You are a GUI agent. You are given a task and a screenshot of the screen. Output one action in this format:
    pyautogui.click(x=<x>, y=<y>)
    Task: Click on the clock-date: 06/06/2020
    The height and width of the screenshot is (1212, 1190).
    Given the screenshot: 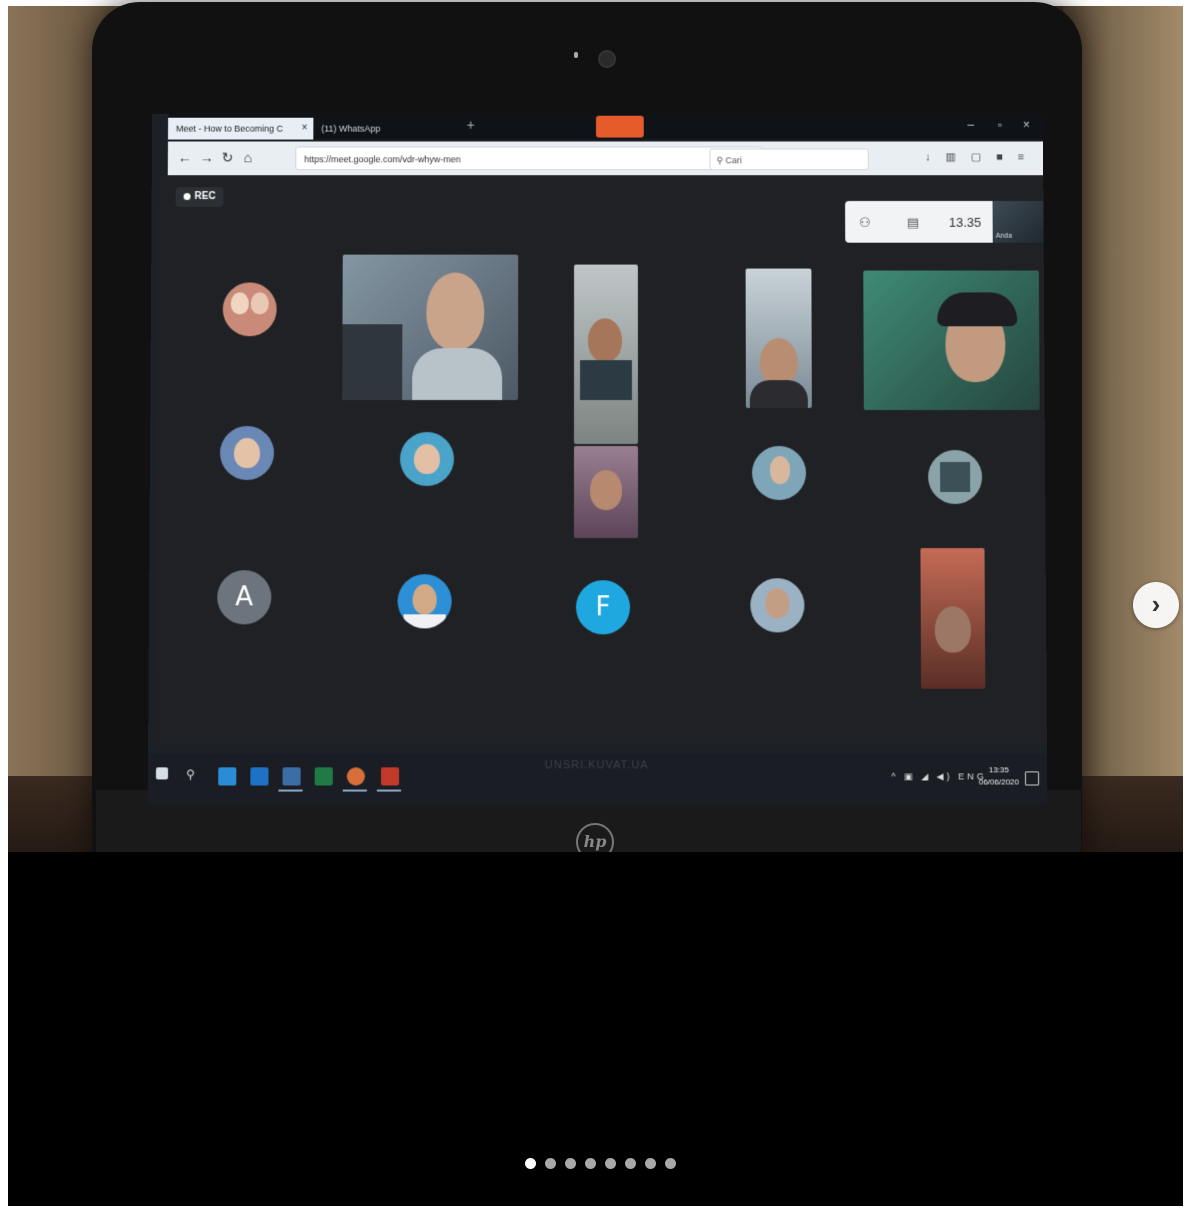 What is the action you would take?
    pyautogui.click(x=999, y=782)
    